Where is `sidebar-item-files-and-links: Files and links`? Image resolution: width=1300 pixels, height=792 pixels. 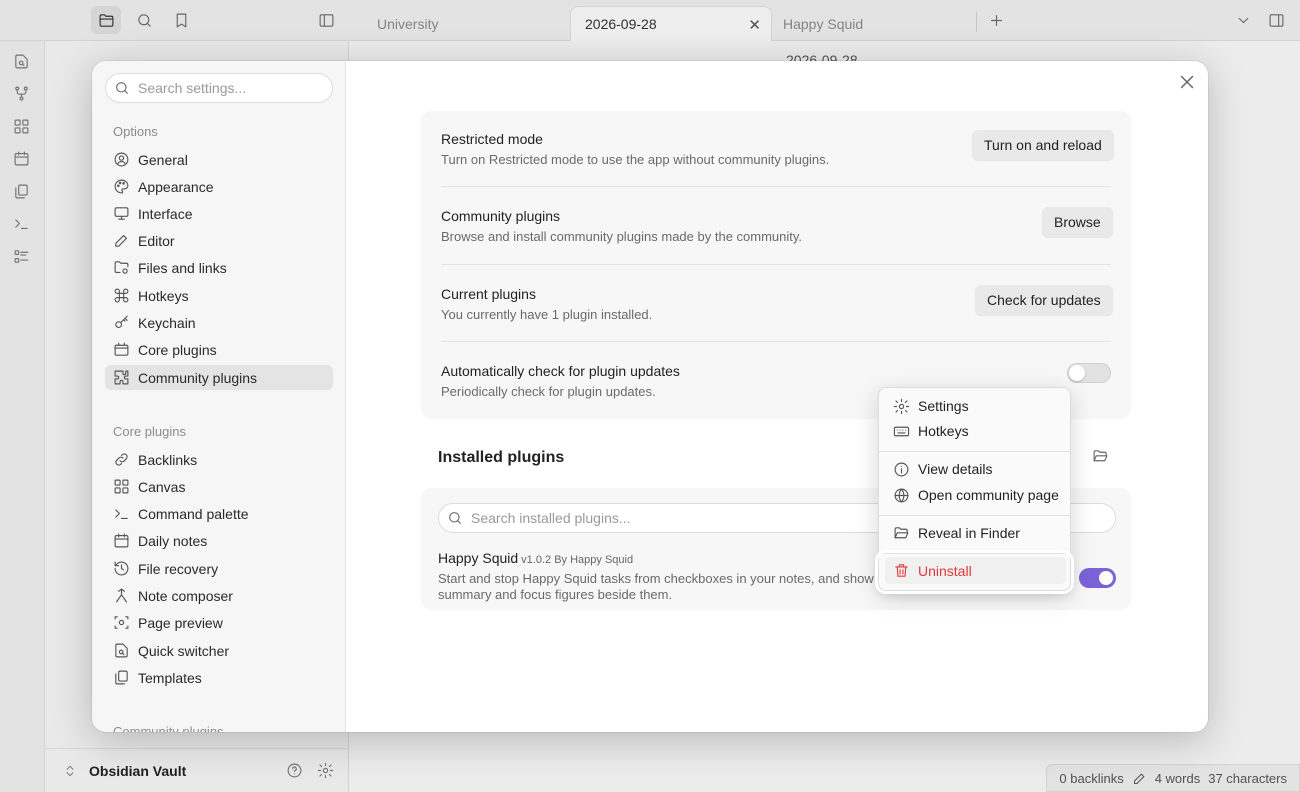 sidebar-item-files-and-links: Files and links is located at coordinates (219, 267).